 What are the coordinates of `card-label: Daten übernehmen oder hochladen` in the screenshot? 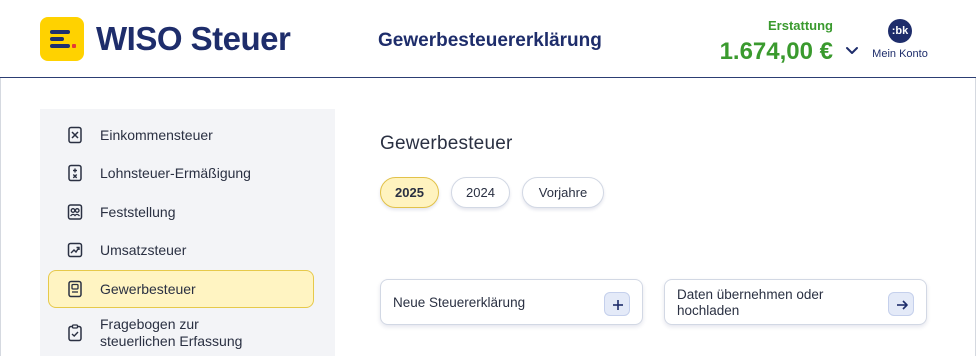 It's located at (750, 303).